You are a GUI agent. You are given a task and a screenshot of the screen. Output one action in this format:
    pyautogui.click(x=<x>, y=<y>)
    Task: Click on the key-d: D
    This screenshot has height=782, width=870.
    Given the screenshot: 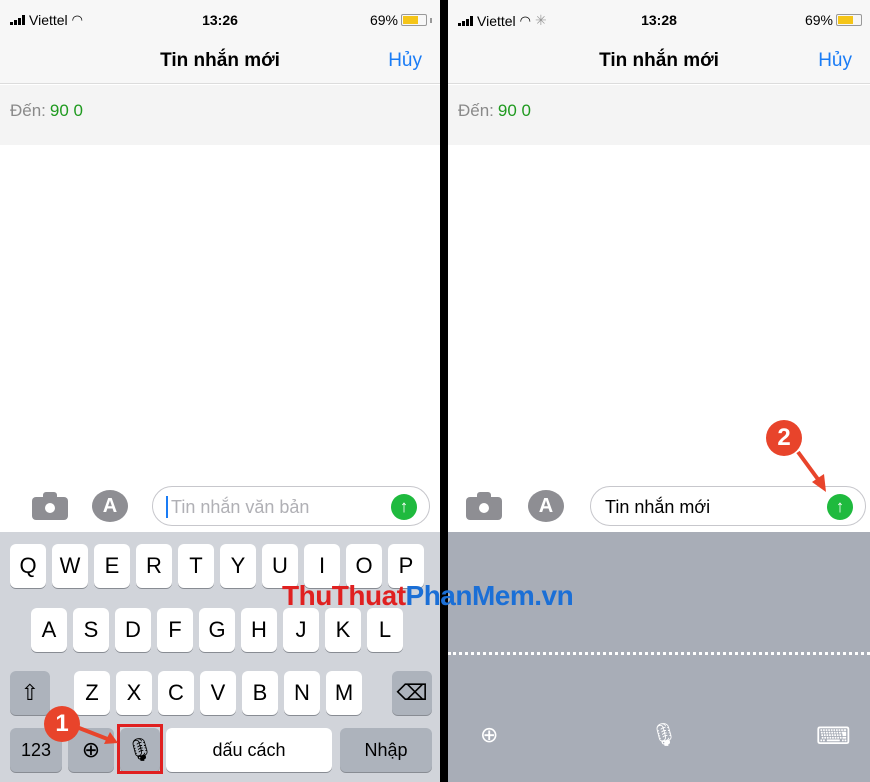 What is the action you would take?
    pyautogui.click(x=133, y=630)
    